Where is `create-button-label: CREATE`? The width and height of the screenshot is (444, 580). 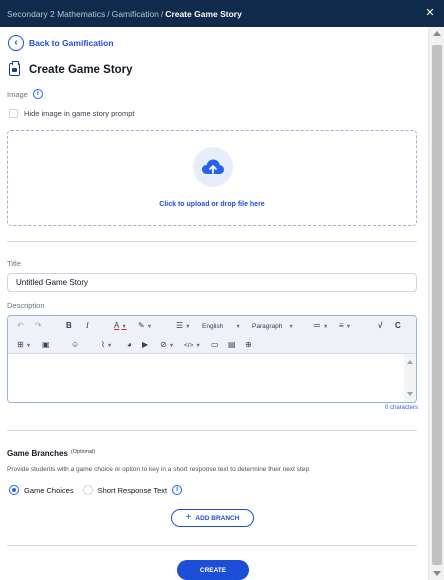
create-button-label: CREATE is located at coordinates (213, 570).